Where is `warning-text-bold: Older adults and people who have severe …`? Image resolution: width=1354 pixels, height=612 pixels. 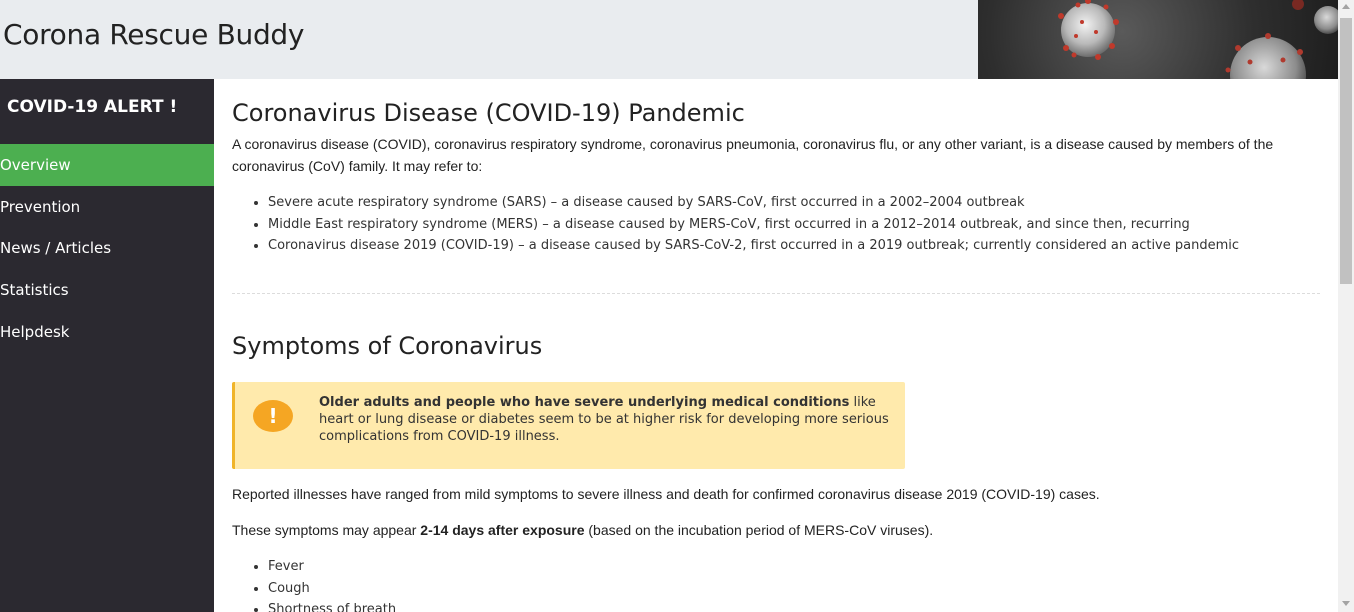 warning-text-bold: Older adults and people who have severe … is located at coordinates (584, 402).